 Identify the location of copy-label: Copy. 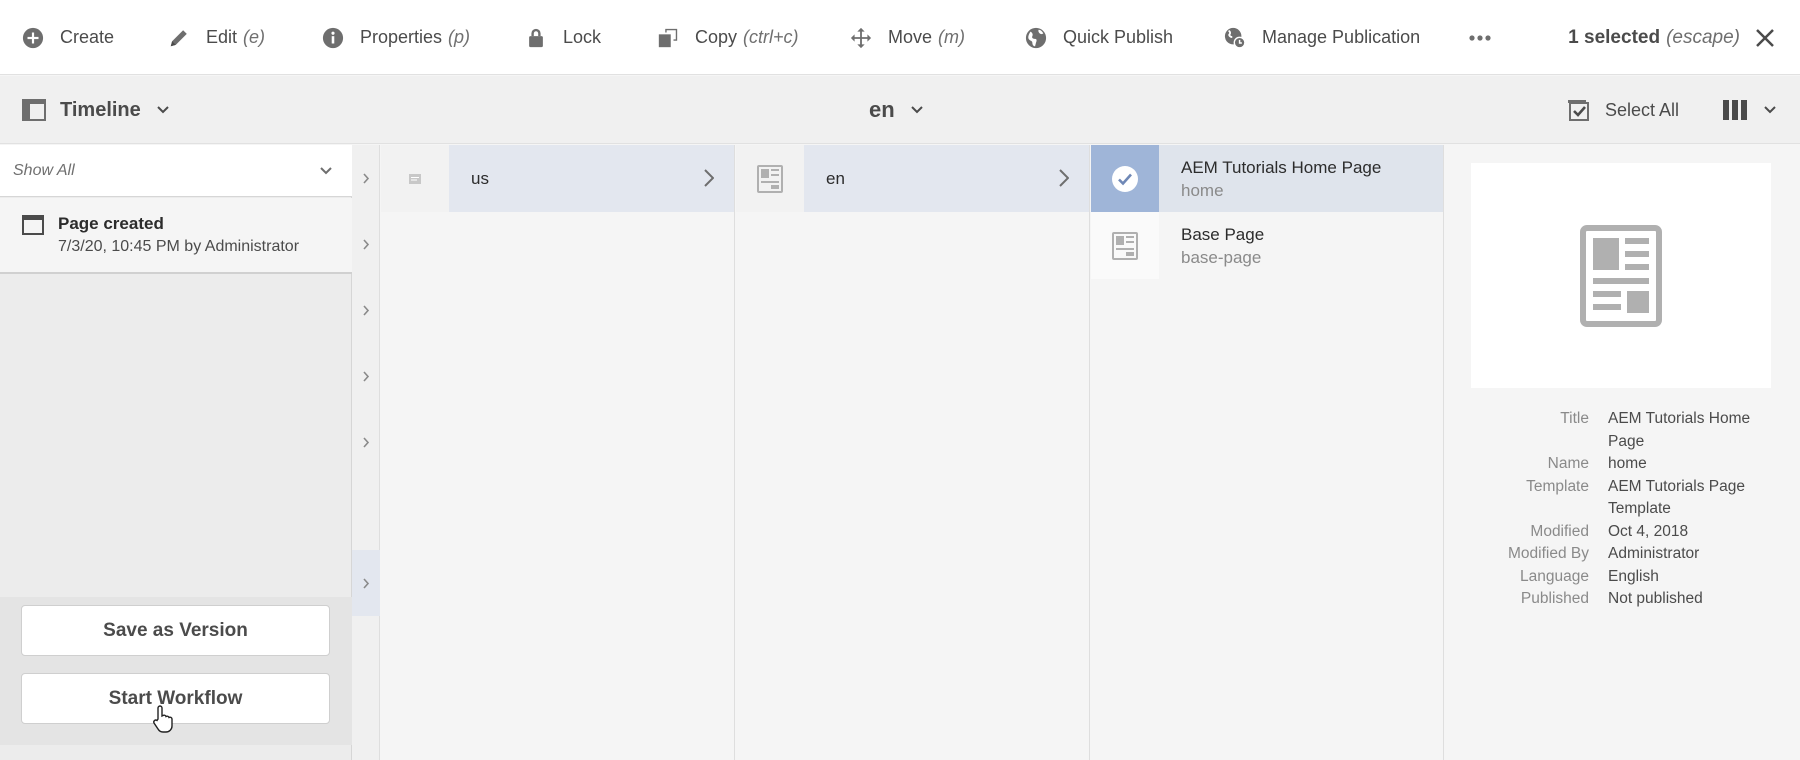
(716, 37).